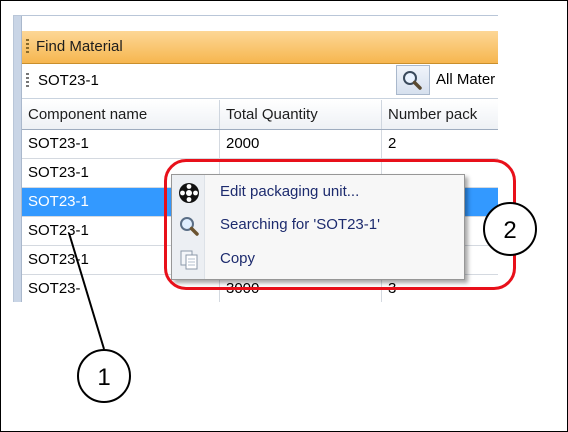  I want to click on callout-1-number: 1, so click(103, 377).